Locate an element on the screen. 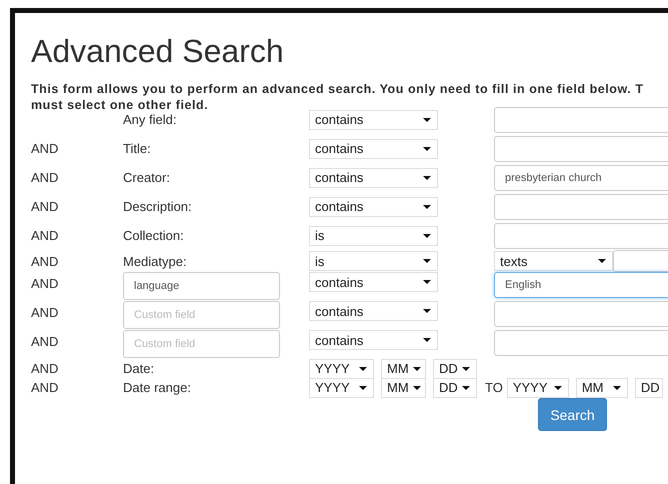 The image size is (668, 484). page-title: Advanced Search is located at coordinates (158, 51).